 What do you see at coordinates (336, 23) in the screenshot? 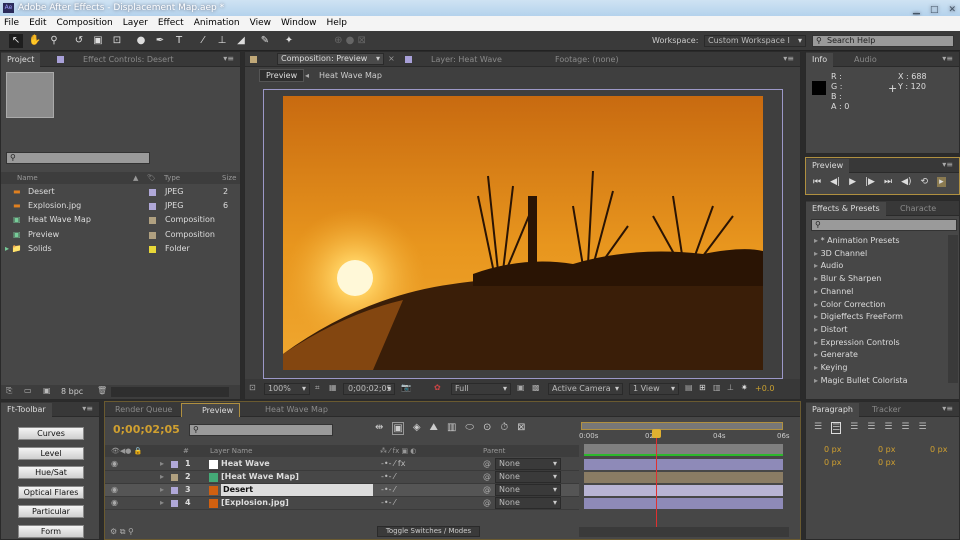
I see `menu-help: Help` at bounding box center [336, 23].